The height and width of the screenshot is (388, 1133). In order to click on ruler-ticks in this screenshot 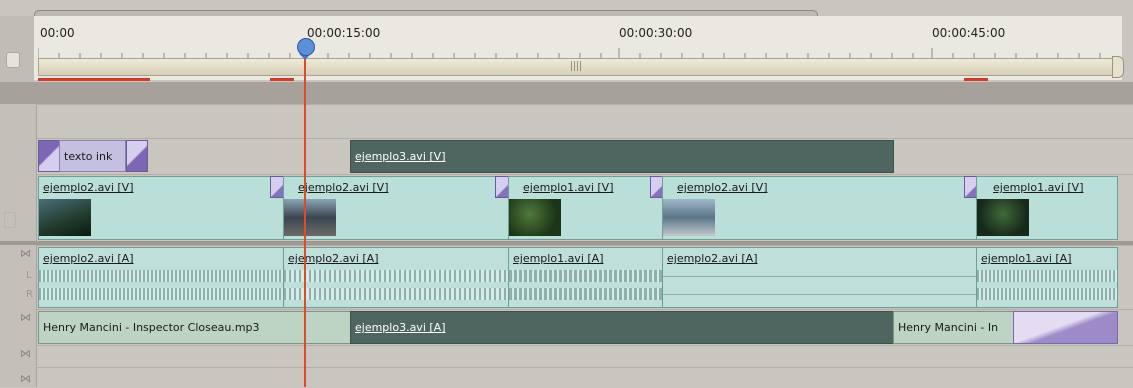, I will do `click(569, 53)`.